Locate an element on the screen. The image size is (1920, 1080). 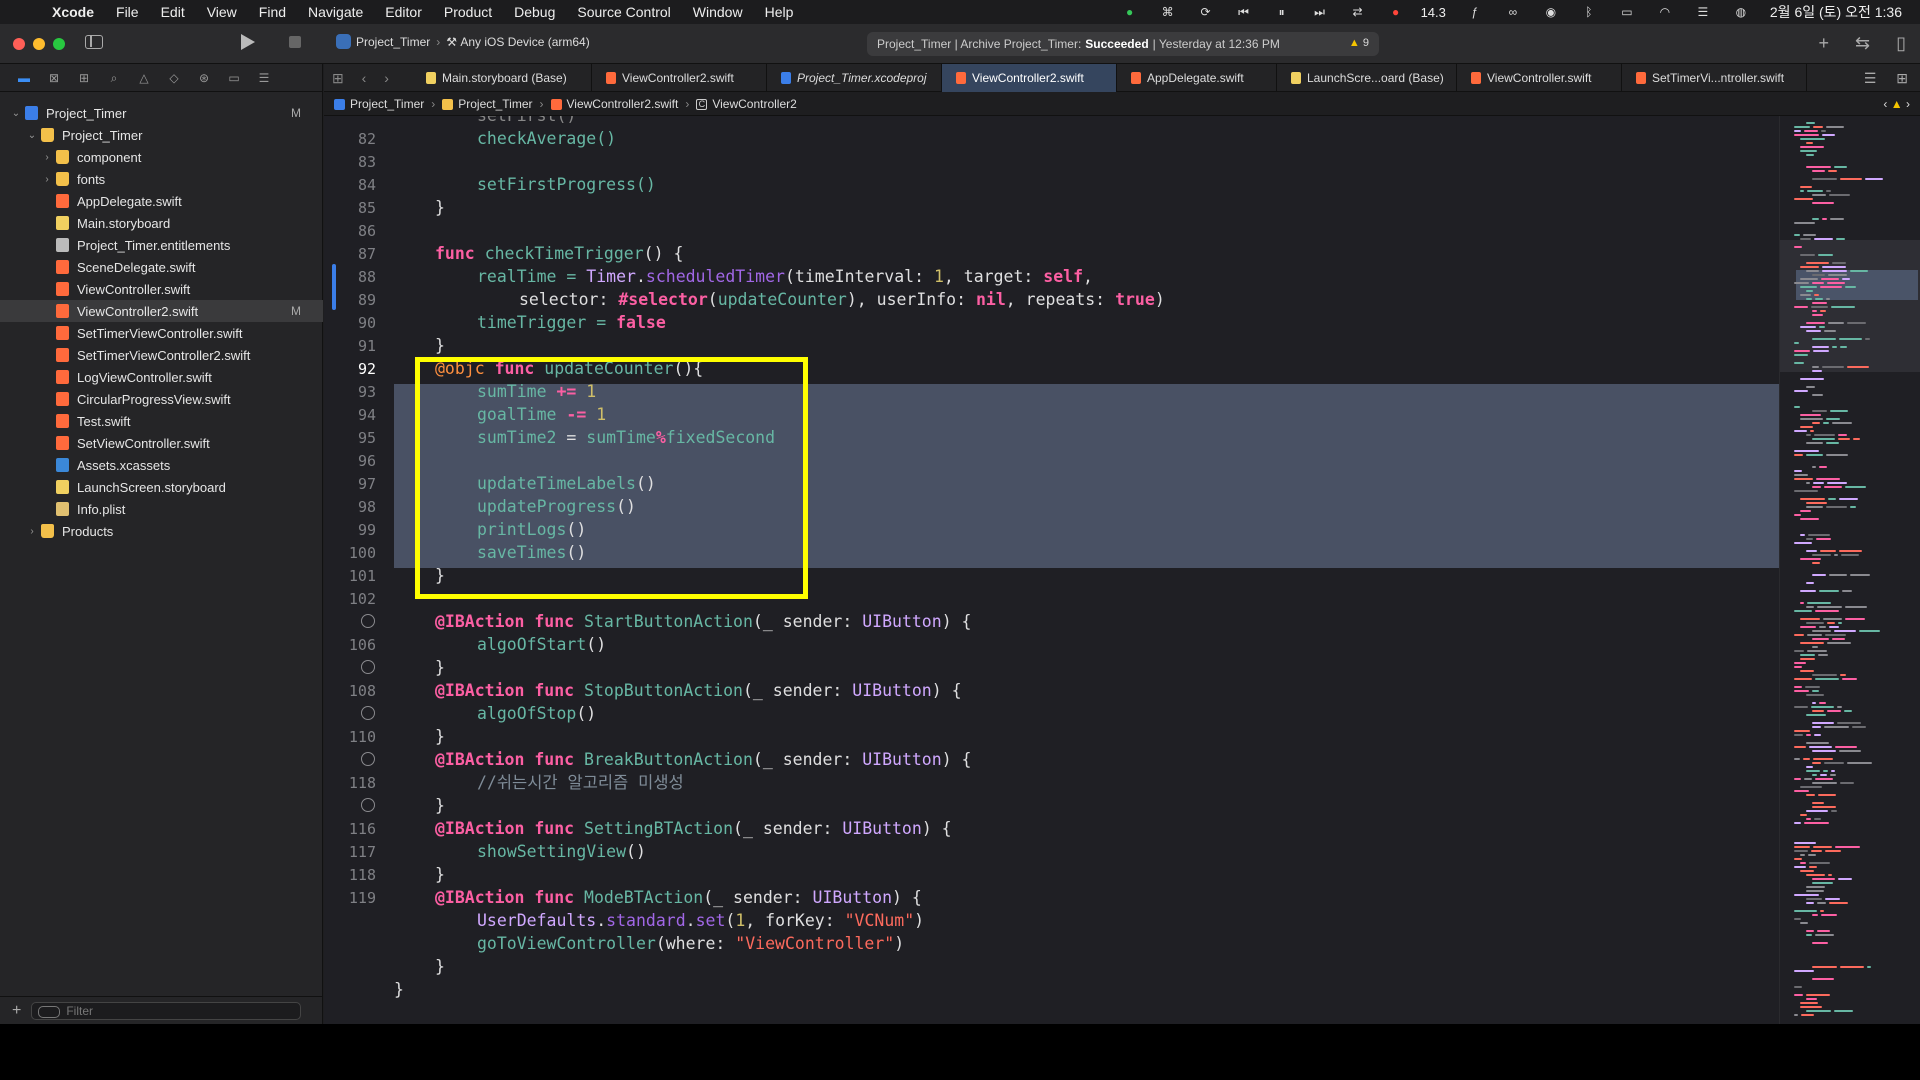
tree-item-products: › Products is located at coordinates (161, 531).